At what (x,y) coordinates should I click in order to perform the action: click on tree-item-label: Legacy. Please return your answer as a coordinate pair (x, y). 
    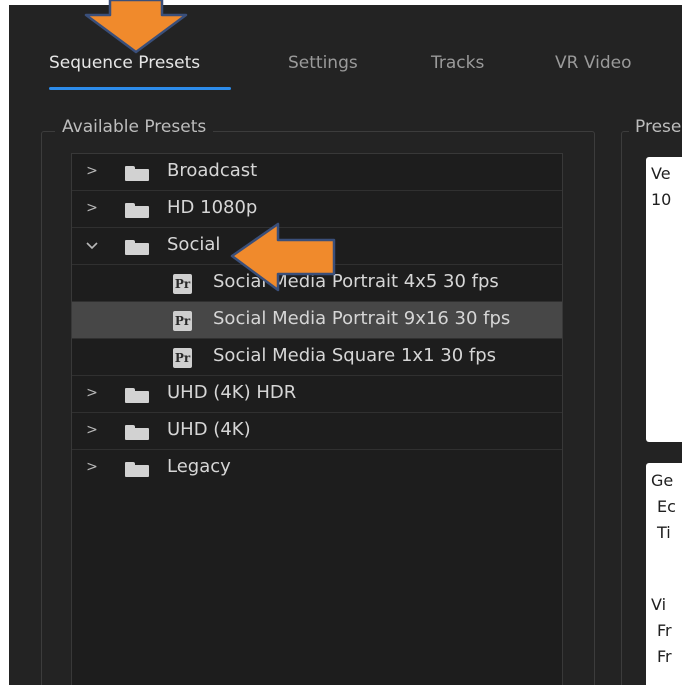
    Looking at the image, I should click on (199, 466).